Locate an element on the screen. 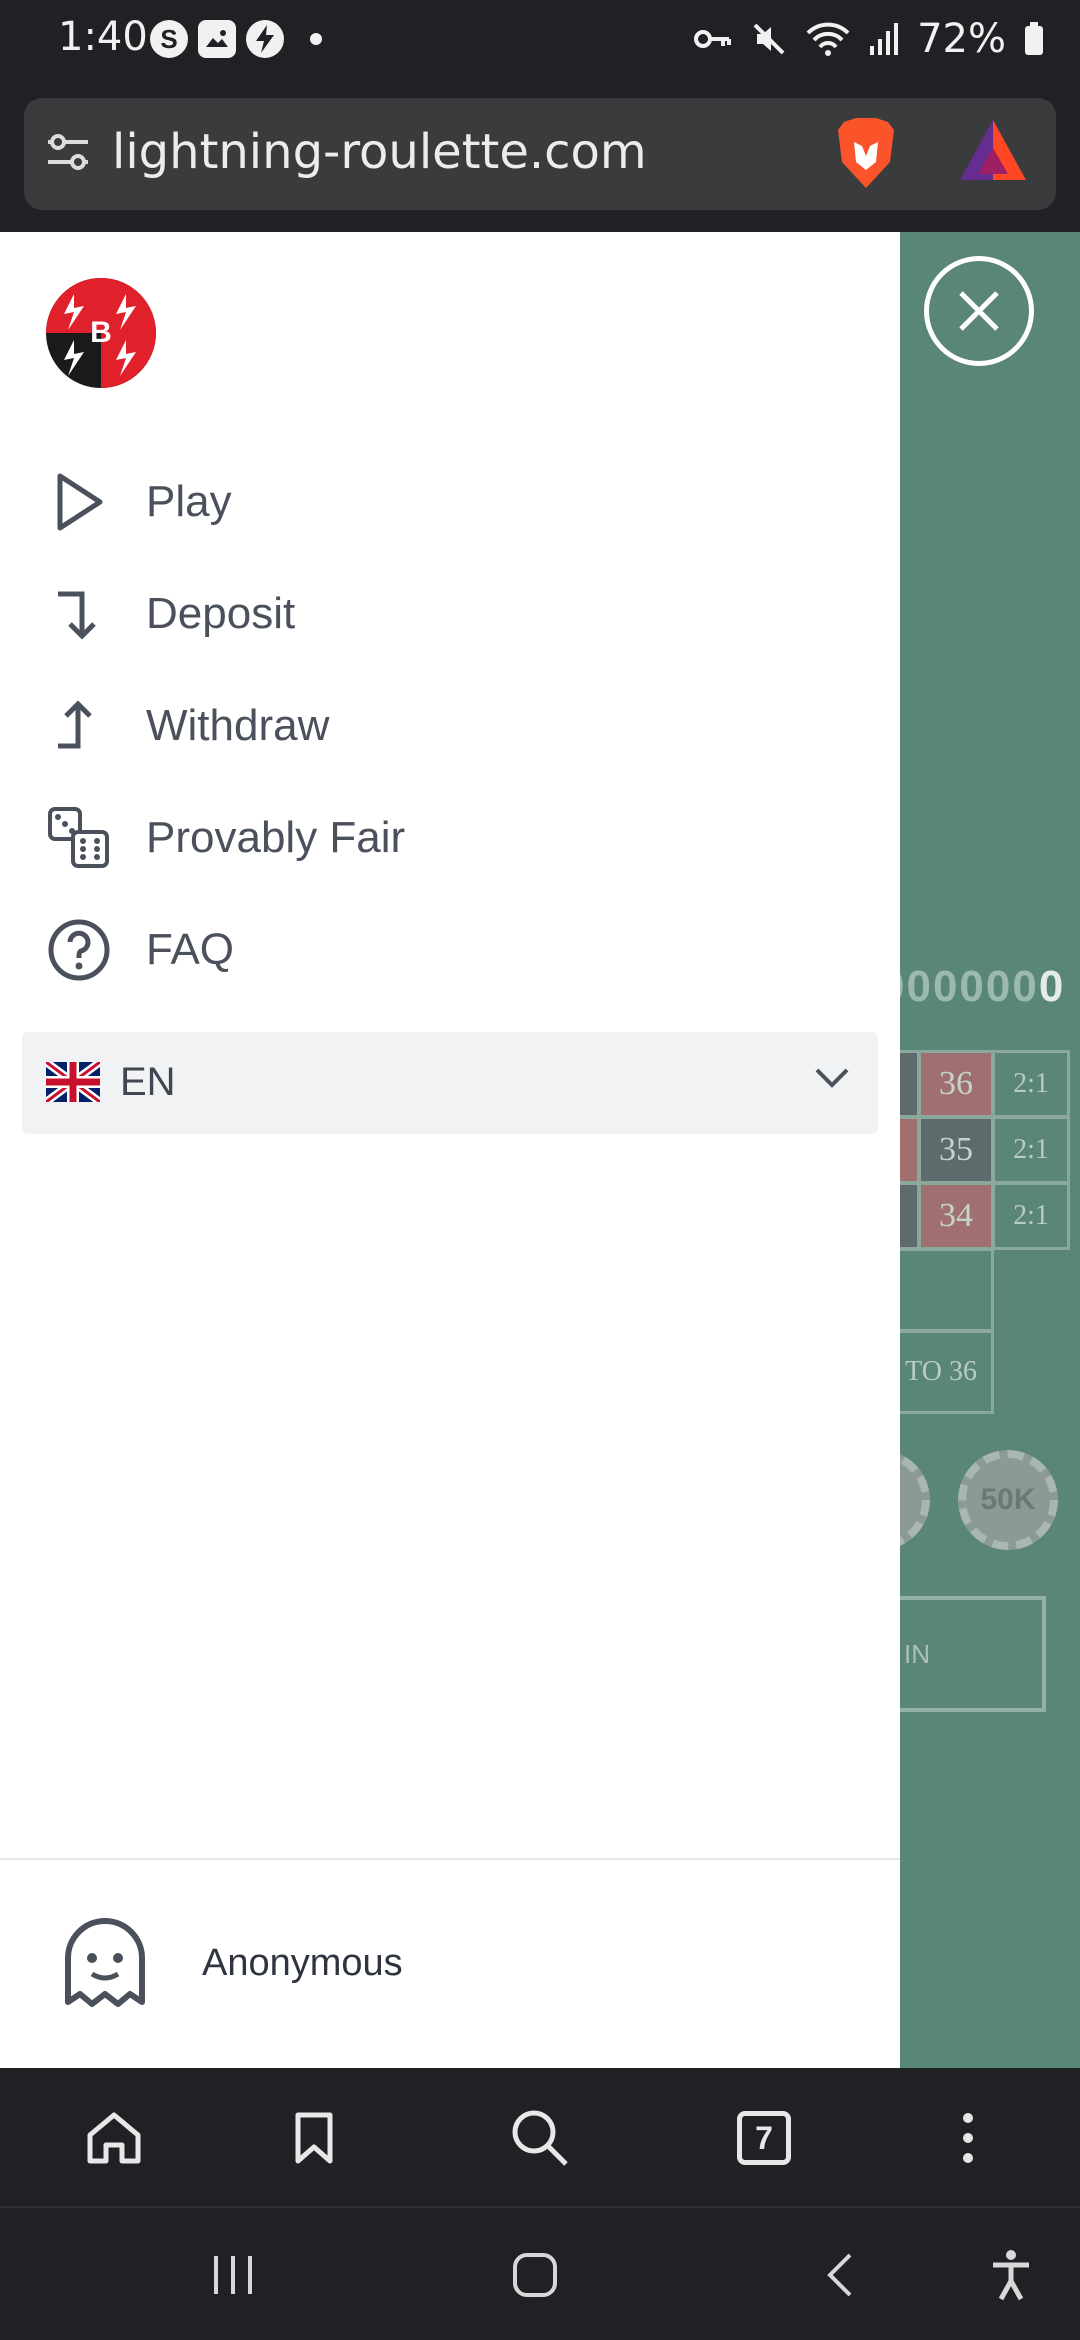  wifi-icon is located at coordinates (828, 39).